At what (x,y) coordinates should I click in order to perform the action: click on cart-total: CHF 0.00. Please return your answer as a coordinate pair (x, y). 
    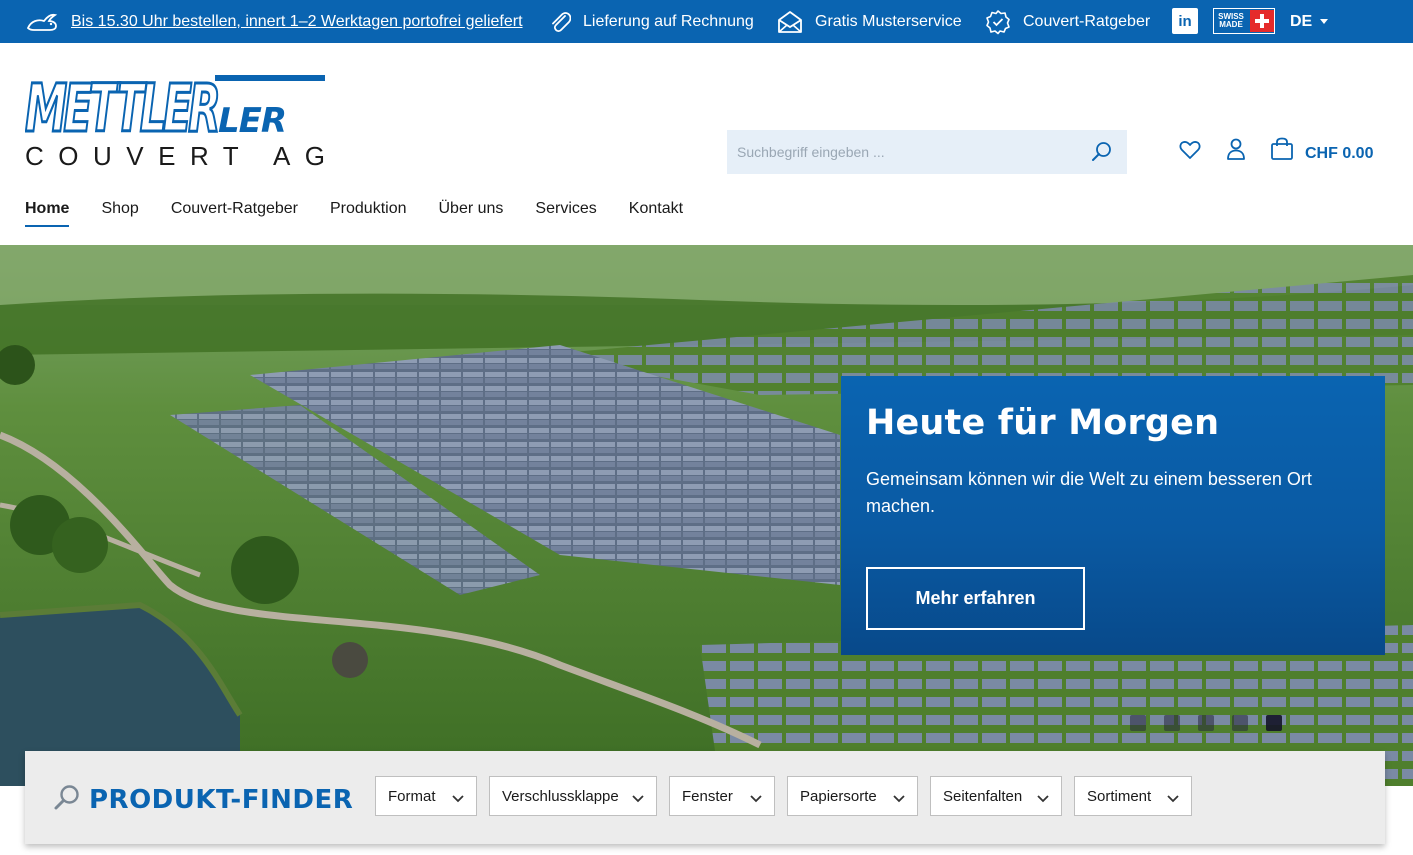
    Looking at the image, I should click on (1339, 154).